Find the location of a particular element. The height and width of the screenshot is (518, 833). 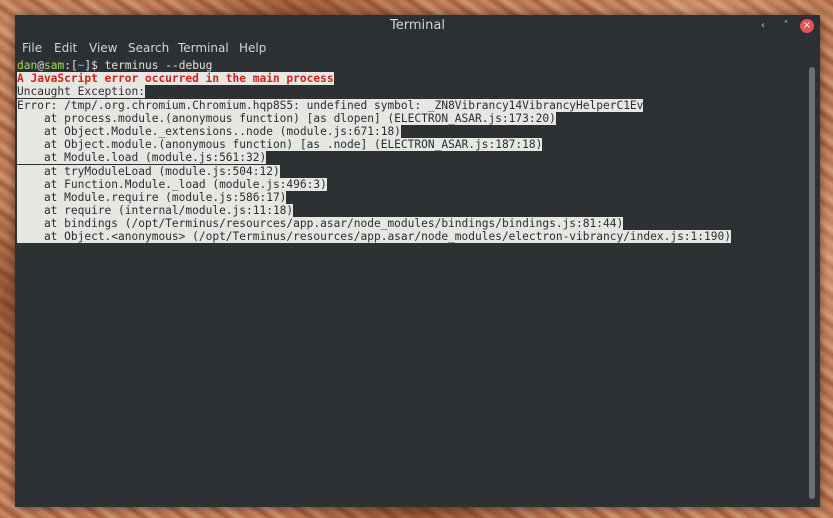

output-text: at tryModuleLoad (module.js:504:12) is located at coordinates (148, 171).